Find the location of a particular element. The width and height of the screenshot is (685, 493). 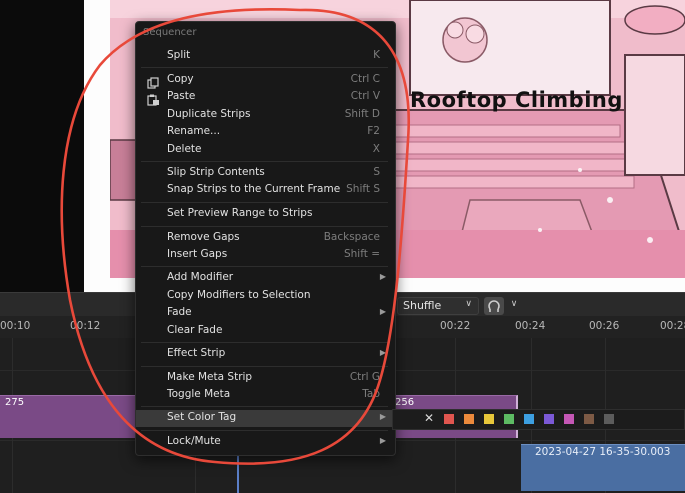

menu-item-label: Set Preview Range to Strips is located at coordinates (240, 213).